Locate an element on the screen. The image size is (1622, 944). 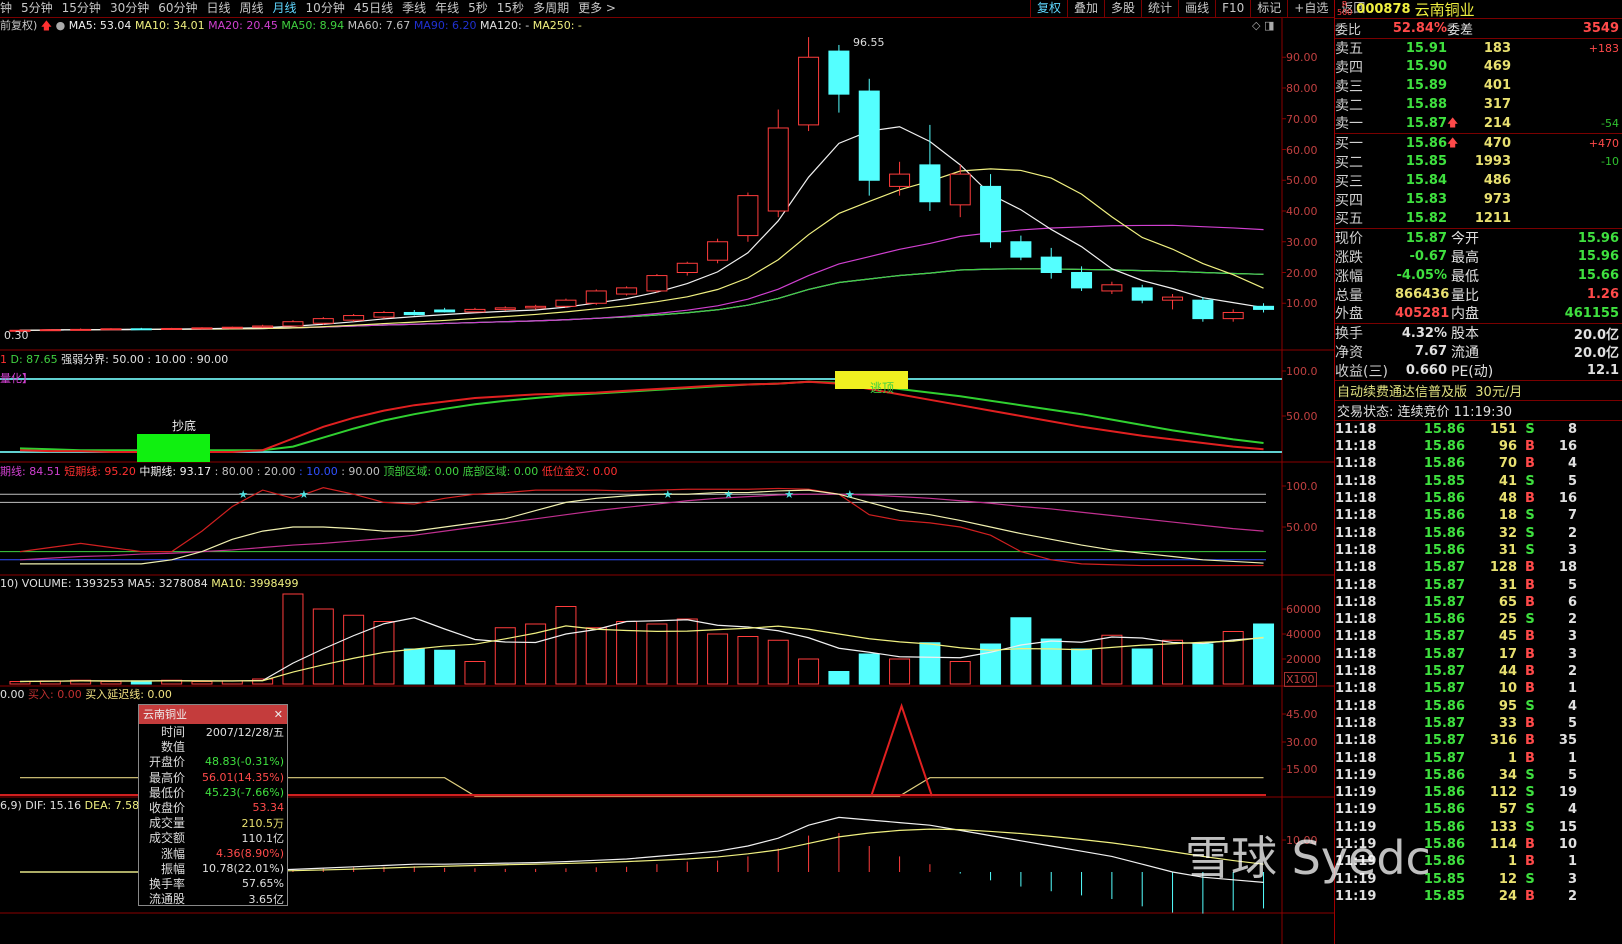
order-level-row: 卖四 15.90 469 is located at coordinates (1478, 67).